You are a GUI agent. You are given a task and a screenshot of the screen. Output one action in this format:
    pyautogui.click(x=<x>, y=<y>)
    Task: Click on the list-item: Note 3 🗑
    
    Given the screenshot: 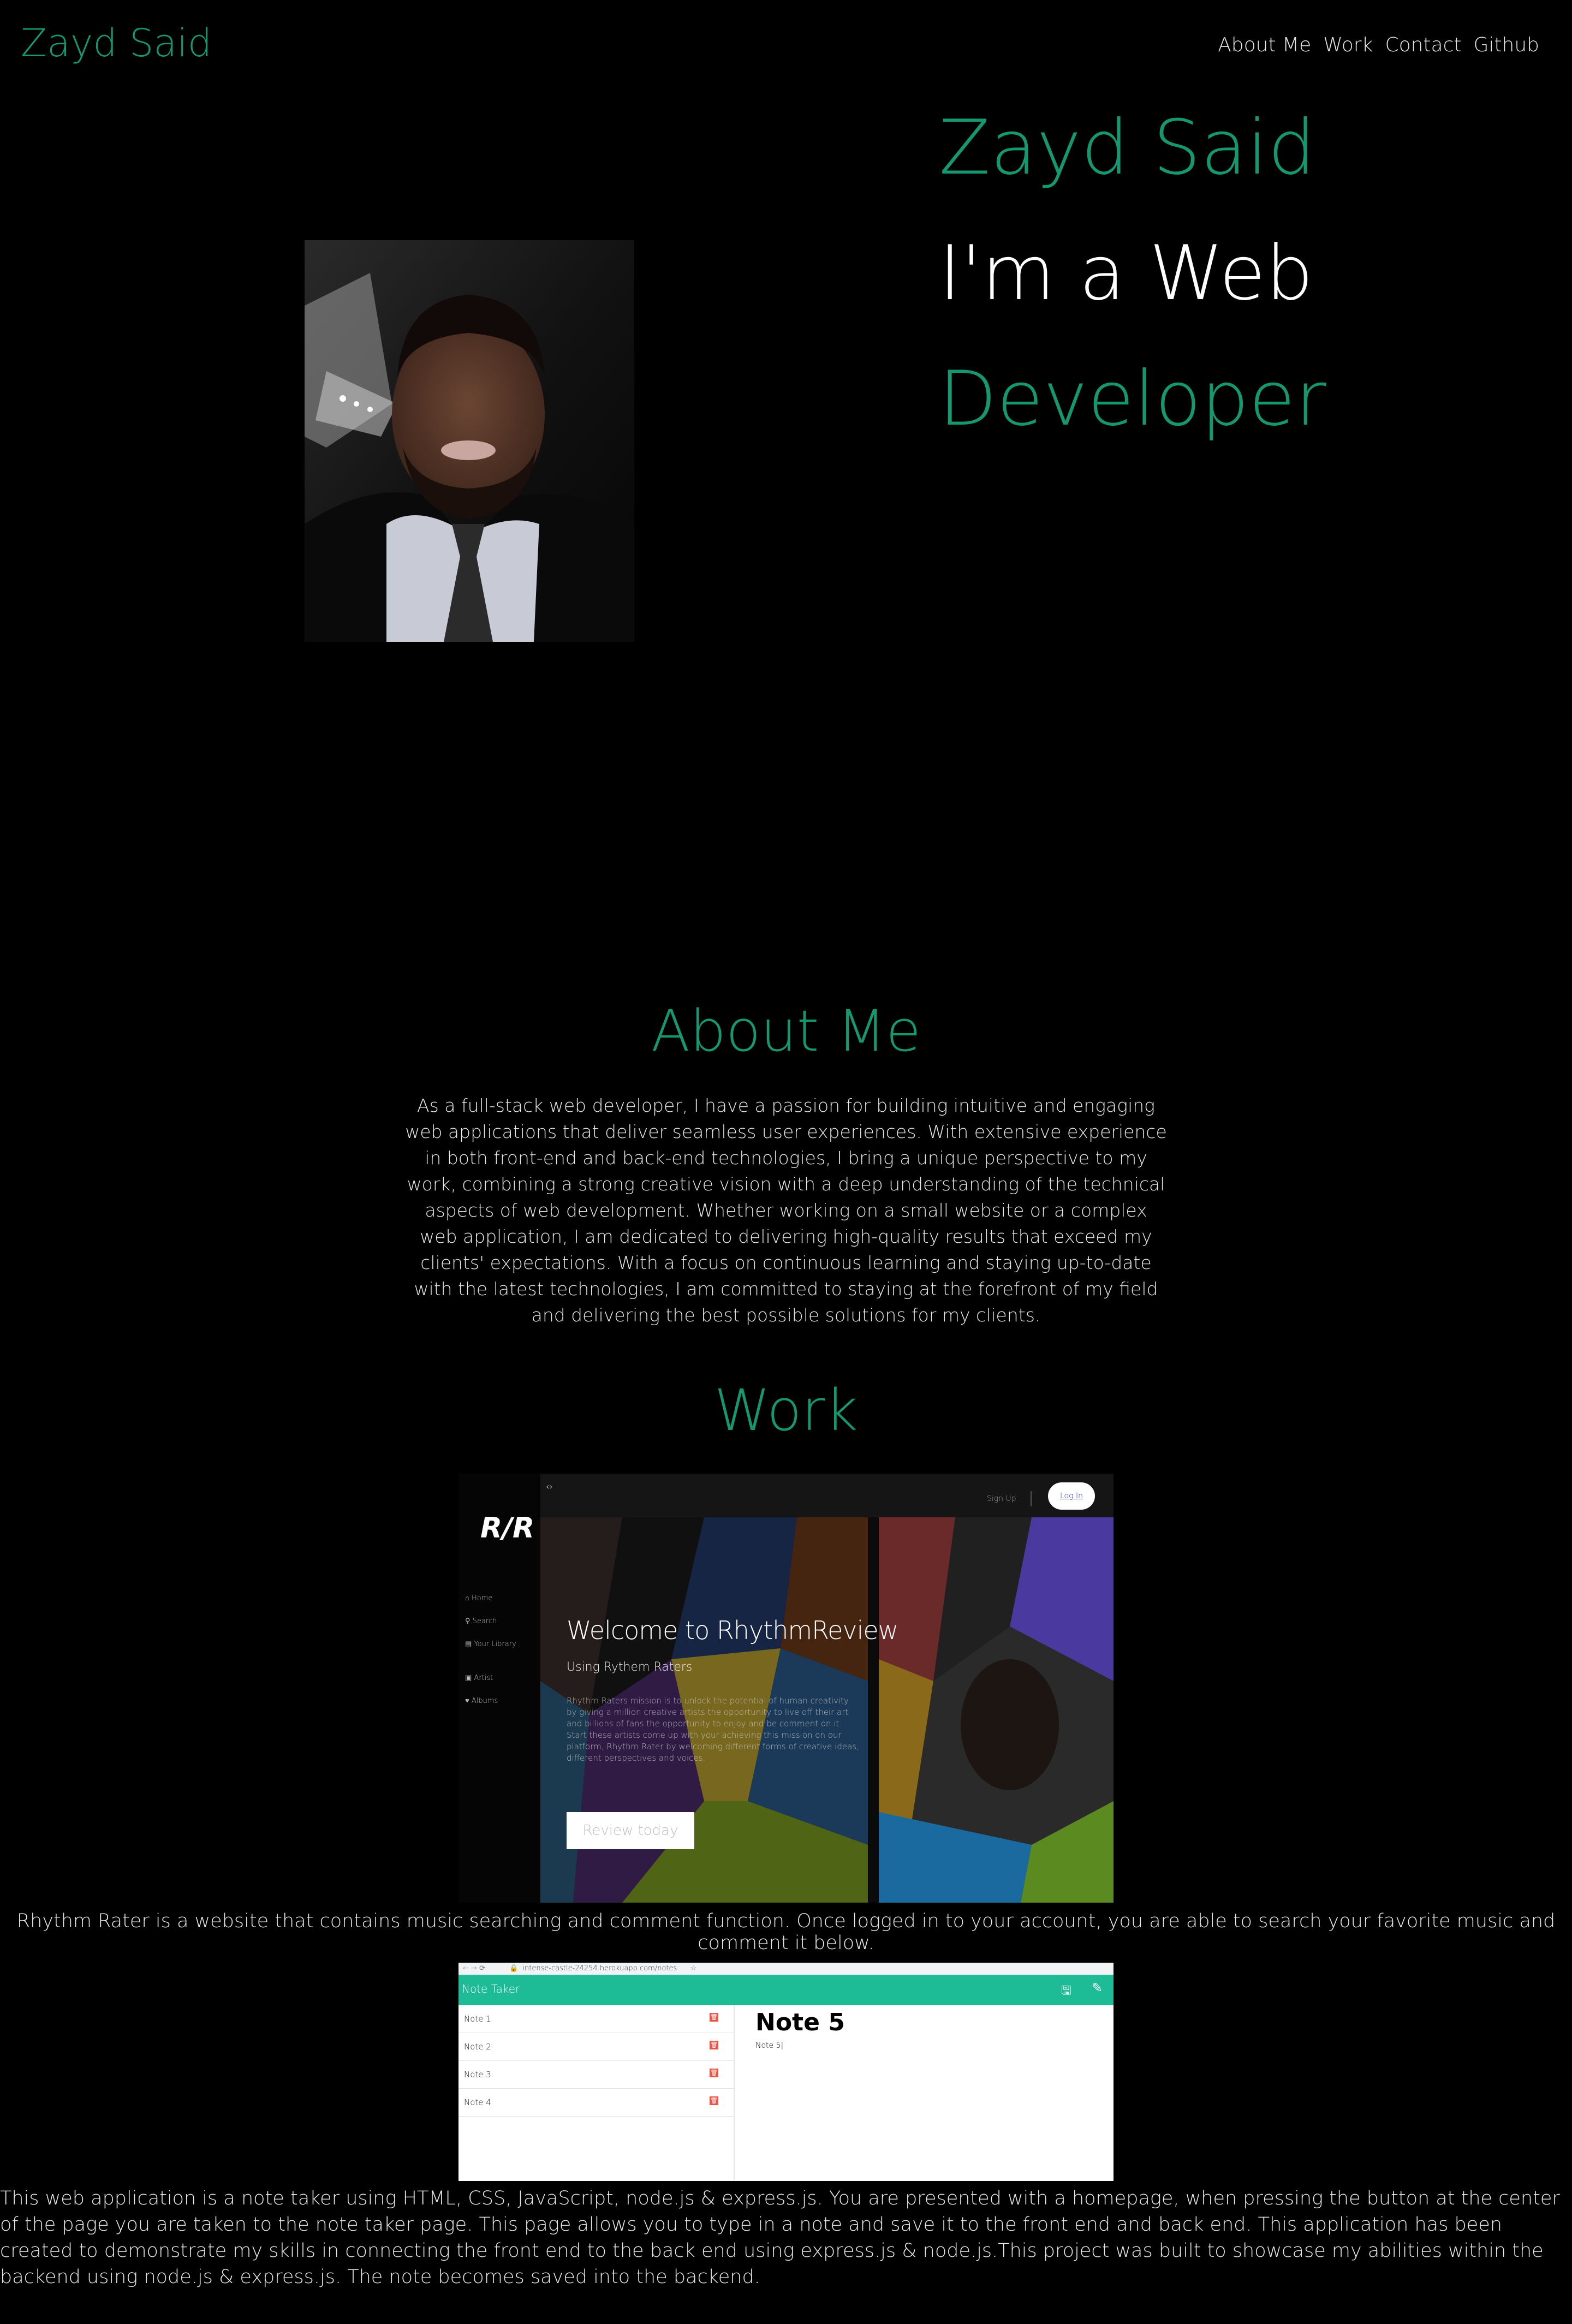 What is the action you would take?
    pyautogui.click(x=596, y=2075)
    